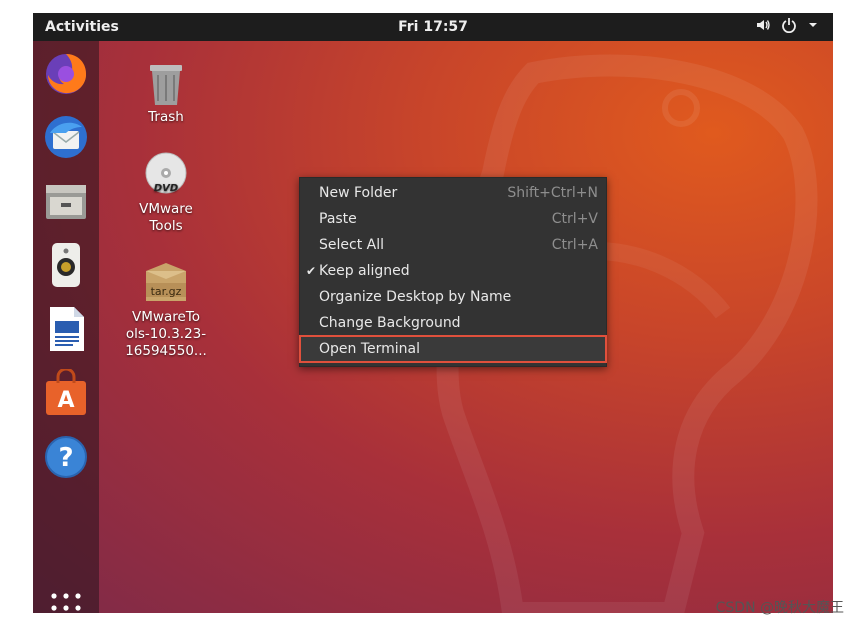  What do you see at coordinates (66, 602) in the screenshot?
I see `app-grid-icon` at bounding box center [66, 602].